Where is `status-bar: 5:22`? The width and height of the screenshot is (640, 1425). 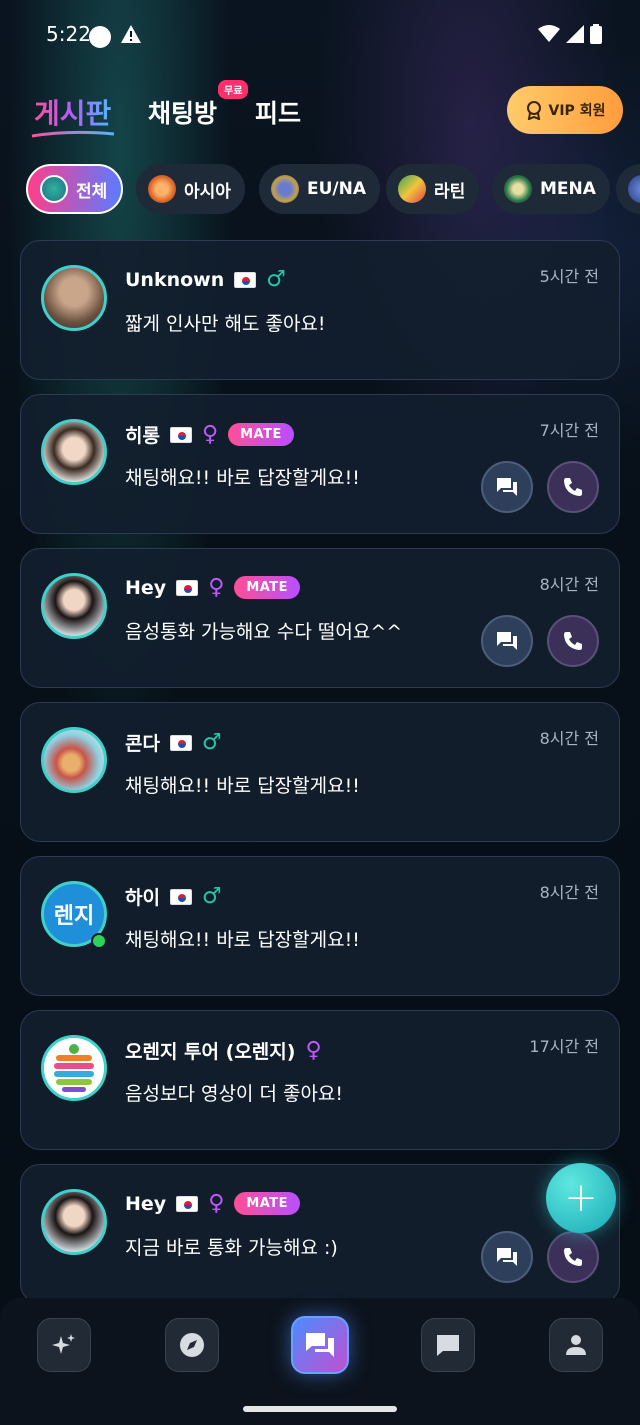 status-bar: 5:22 is located at coordinates (320, 36).